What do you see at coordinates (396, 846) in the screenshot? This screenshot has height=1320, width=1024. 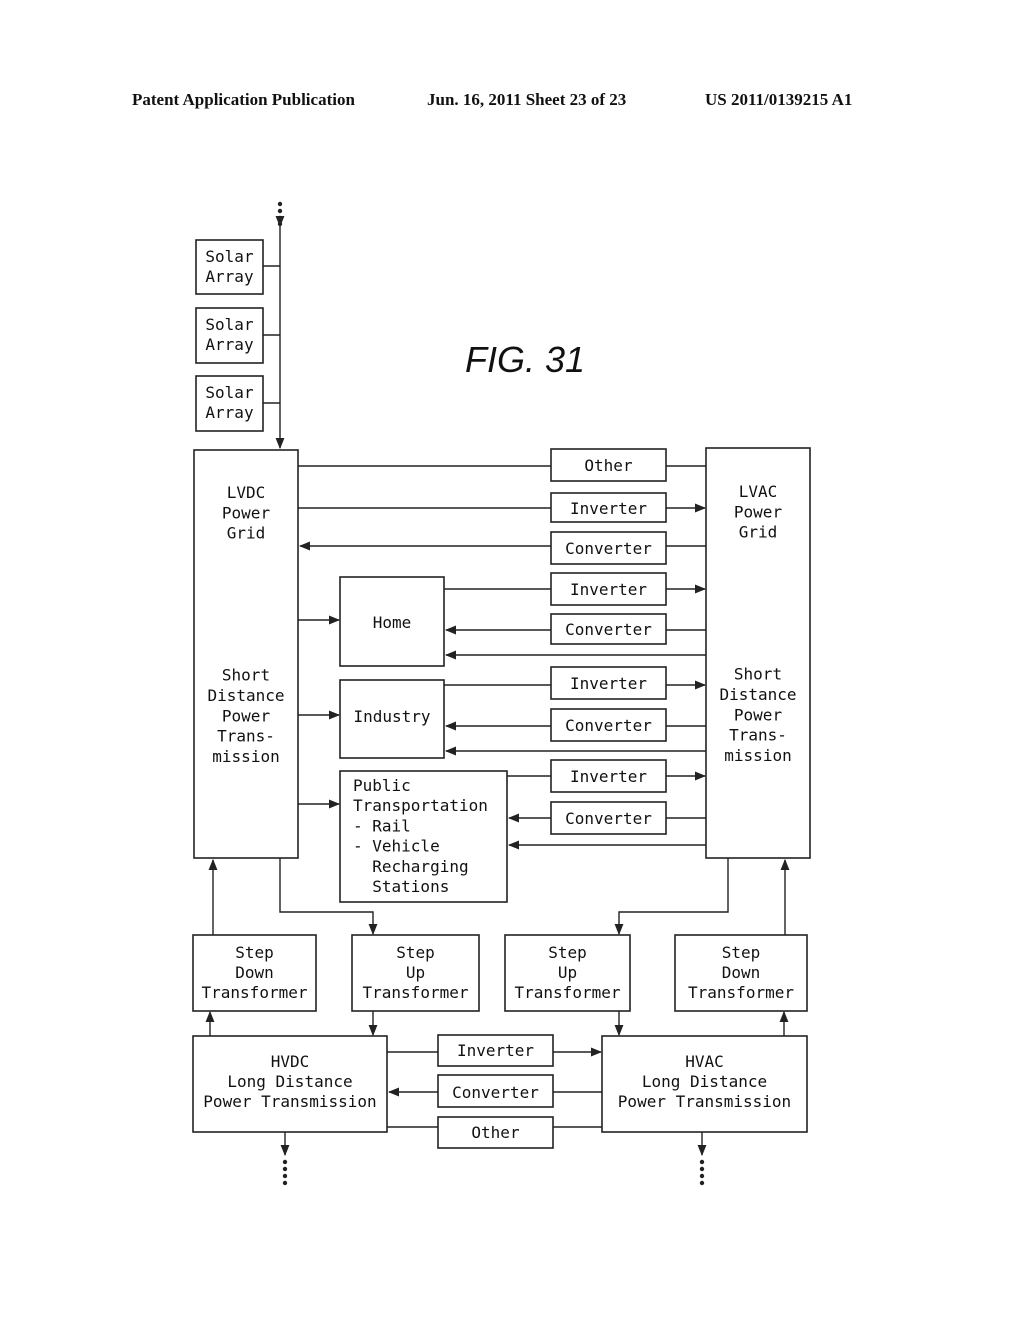 I see `block-label-line: - Vehicle` at bounding box center [396, 846].